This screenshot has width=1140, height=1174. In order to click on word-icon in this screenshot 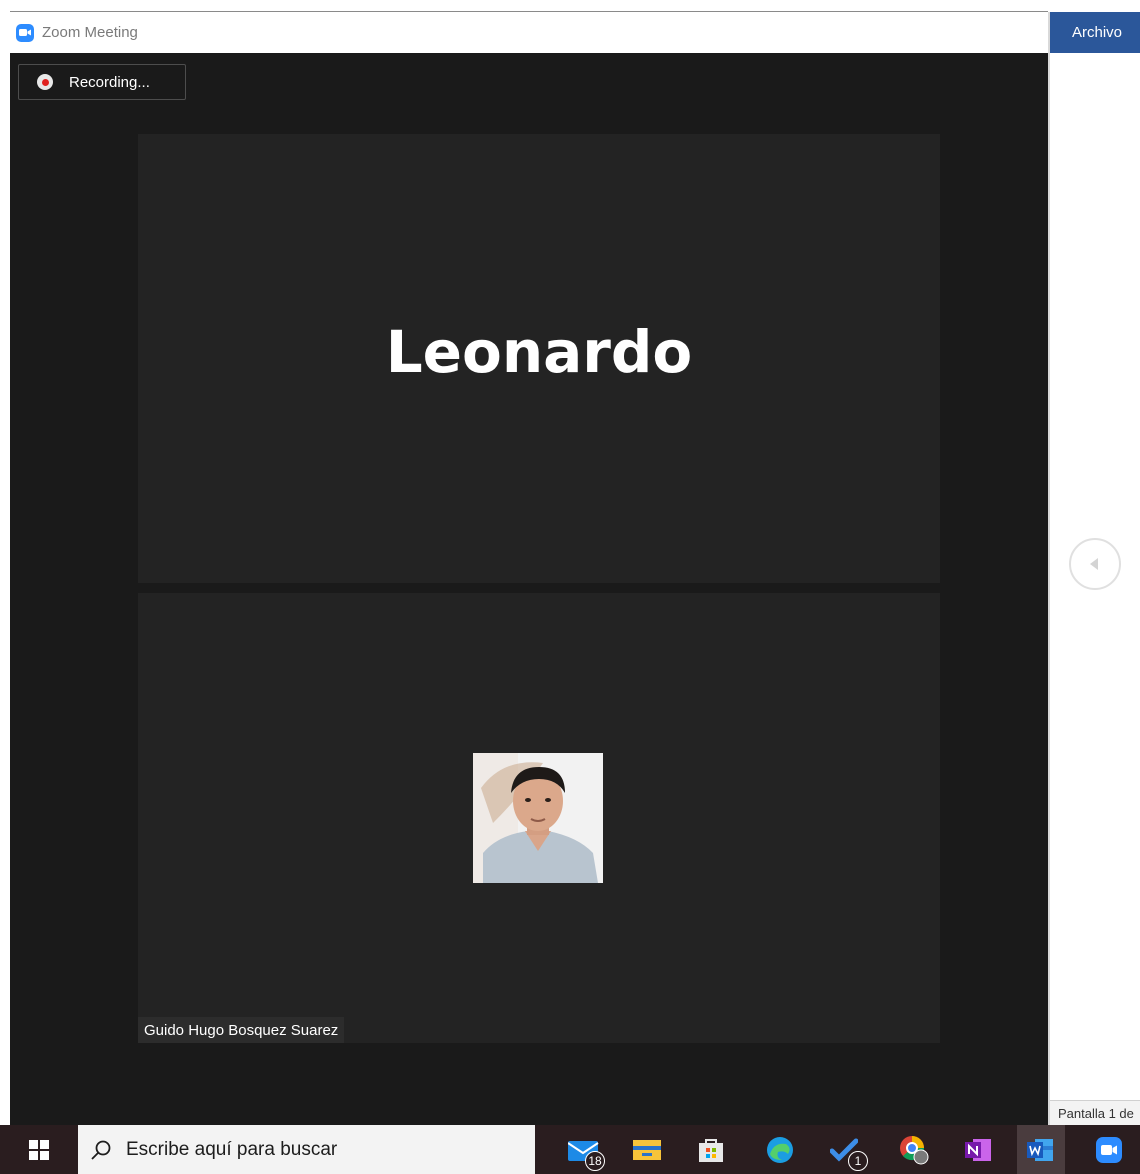, I will do `click(1040, 1149)`.